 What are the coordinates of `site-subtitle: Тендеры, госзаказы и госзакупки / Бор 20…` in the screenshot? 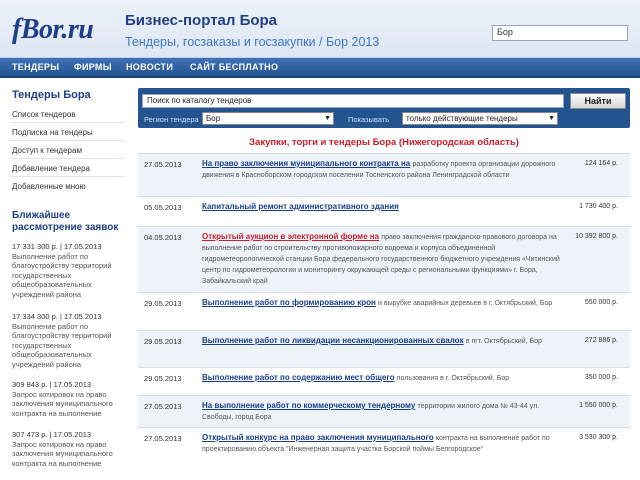 It's located at (252, 42).